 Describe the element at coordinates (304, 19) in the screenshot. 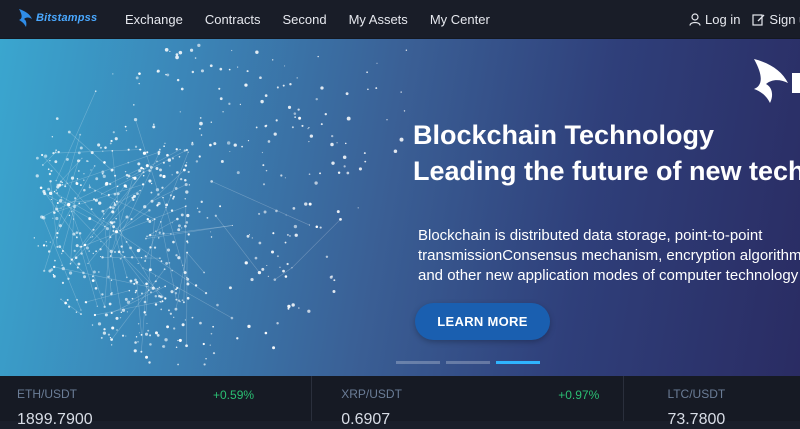

I see `nav-second: Second` at that location.